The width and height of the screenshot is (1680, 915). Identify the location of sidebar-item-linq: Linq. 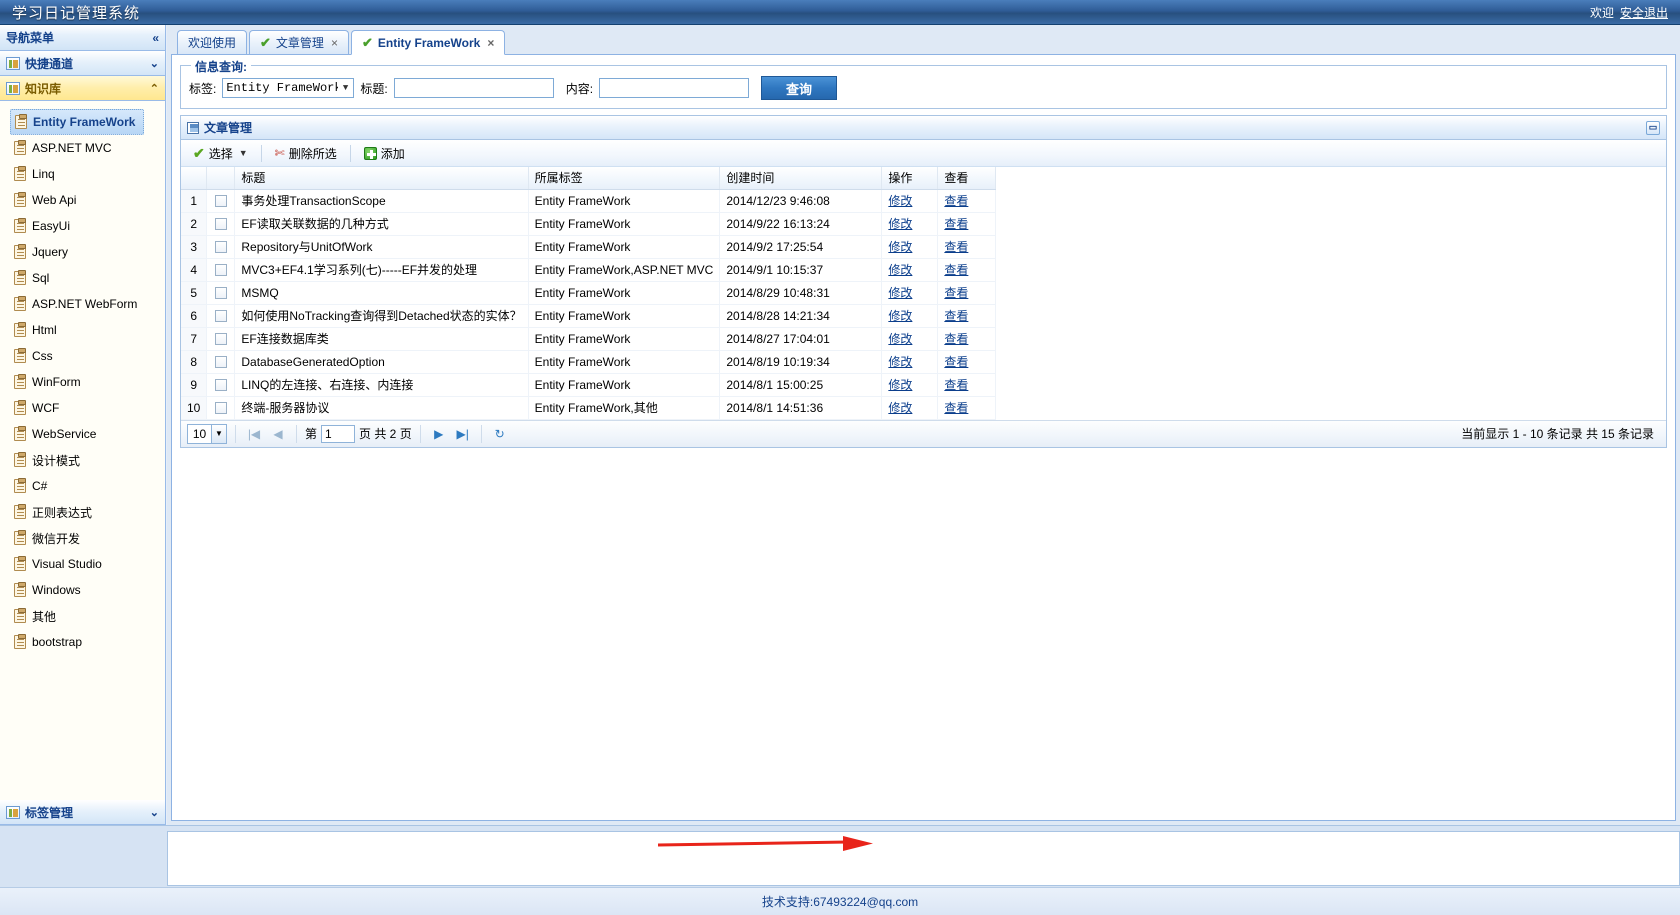
(77, 174).